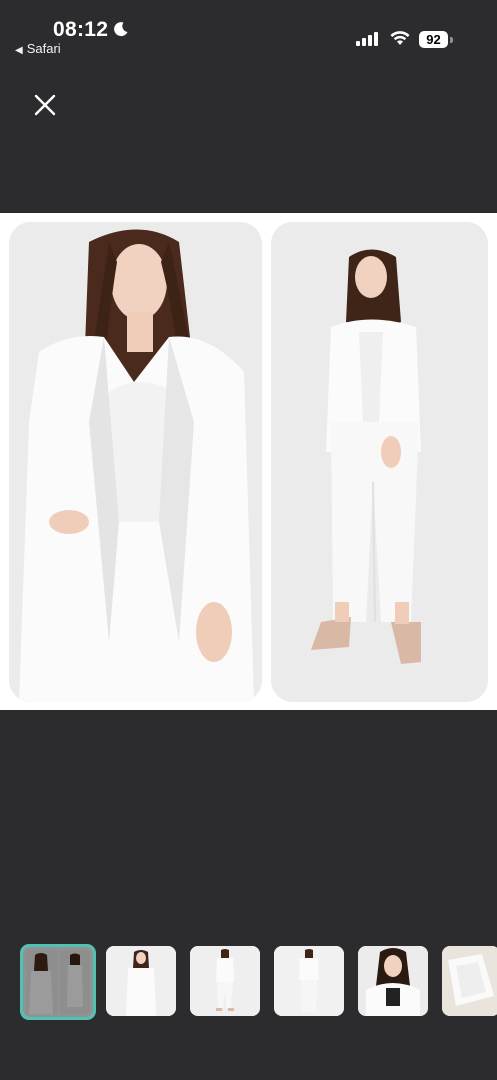  I want to click on back-to-app-link: ◀ Safari, so click(38, 48).